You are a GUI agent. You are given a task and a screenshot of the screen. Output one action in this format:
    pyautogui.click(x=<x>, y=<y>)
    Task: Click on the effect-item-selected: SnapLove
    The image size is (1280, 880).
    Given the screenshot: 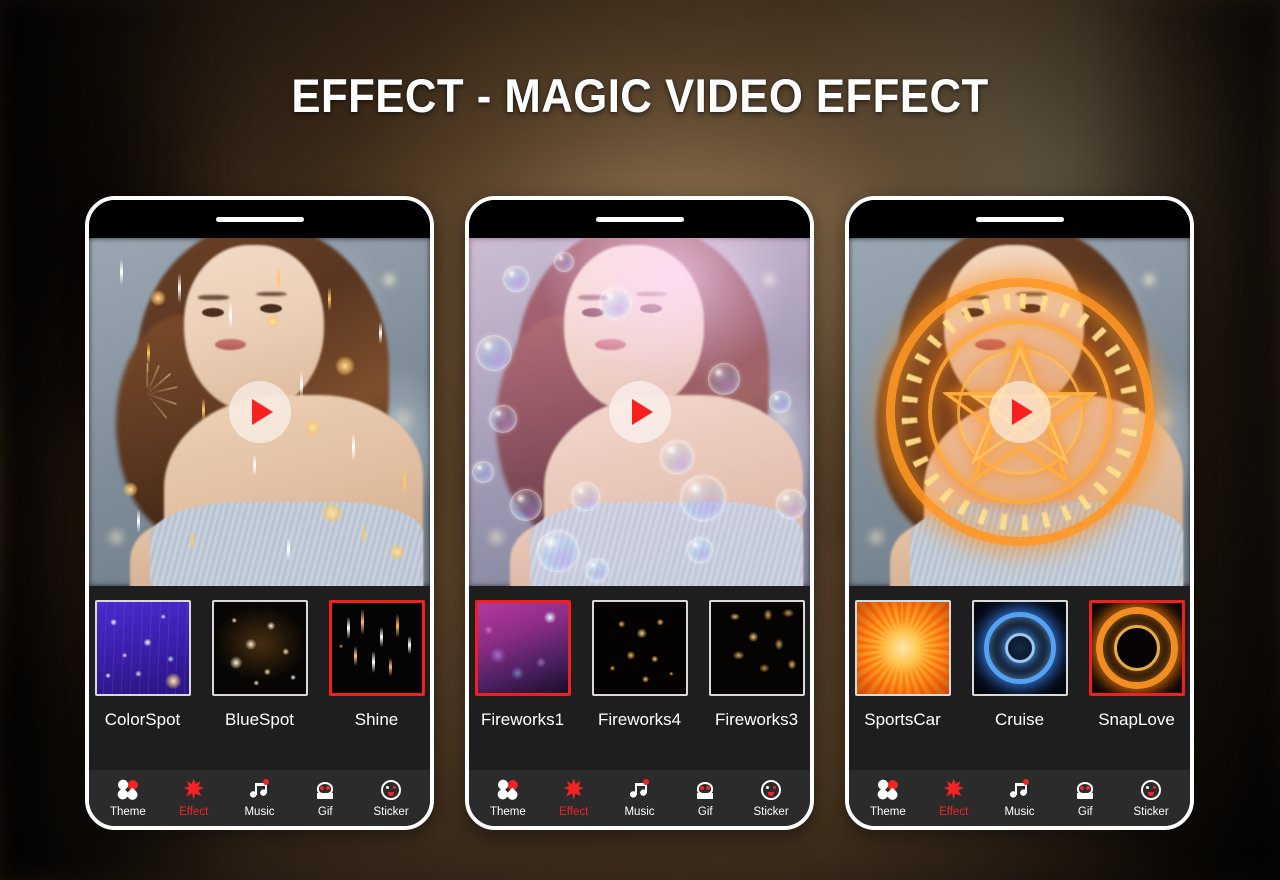 What is the action you would take?
    pyautogui.click(x=1136, y=665)
    